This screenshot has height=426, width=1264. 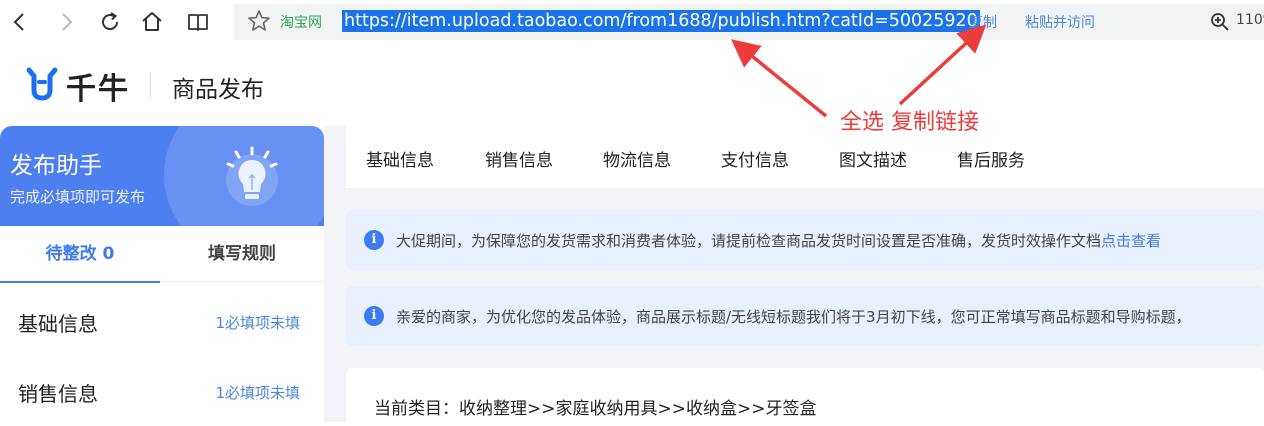 I want to click on annotation-label: 全选 复制链接, so click(x=909, y=122).